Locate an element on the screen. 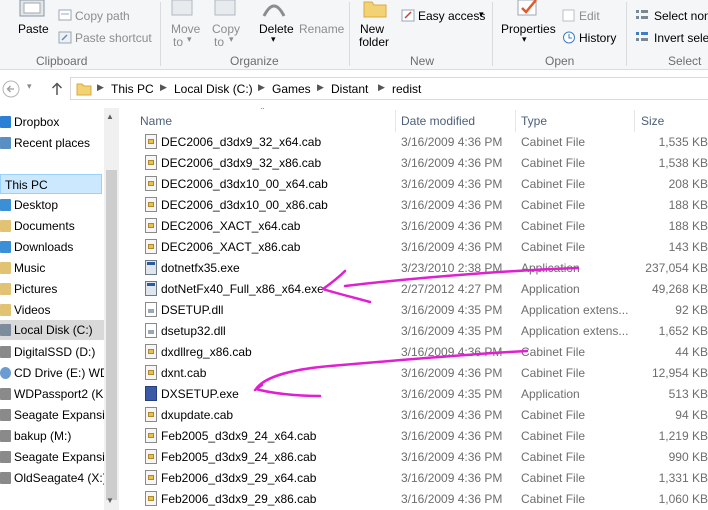  nav-item: Documents is located at coordinates (52, 226).